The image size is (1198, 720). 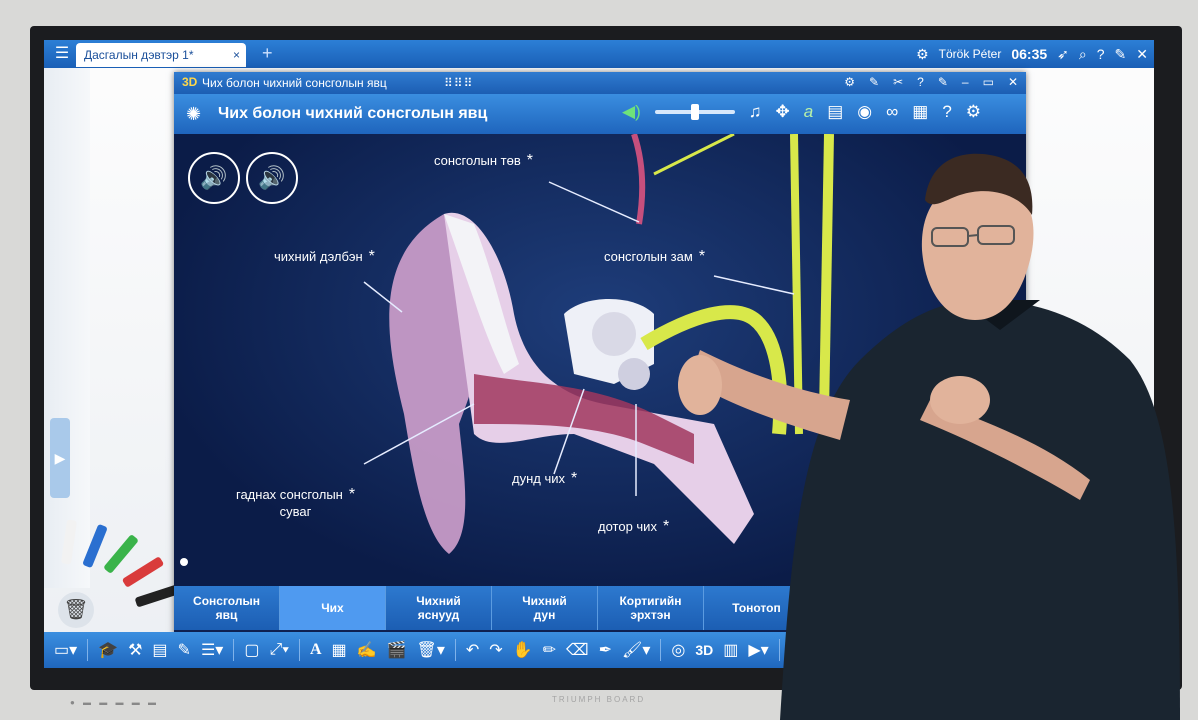 I want to click on pen-white, so click(x=69, y=542).